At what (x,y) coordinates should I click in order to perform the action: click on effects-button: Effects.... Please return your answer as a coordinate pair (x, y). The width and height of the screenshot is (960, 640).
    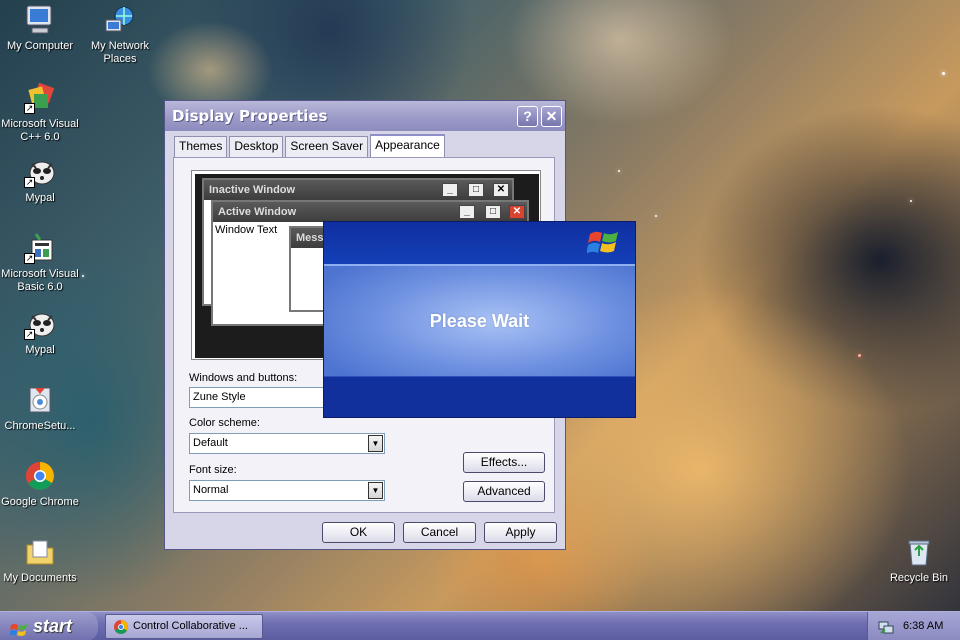
    Looking at the image, I should click on (504, 462).